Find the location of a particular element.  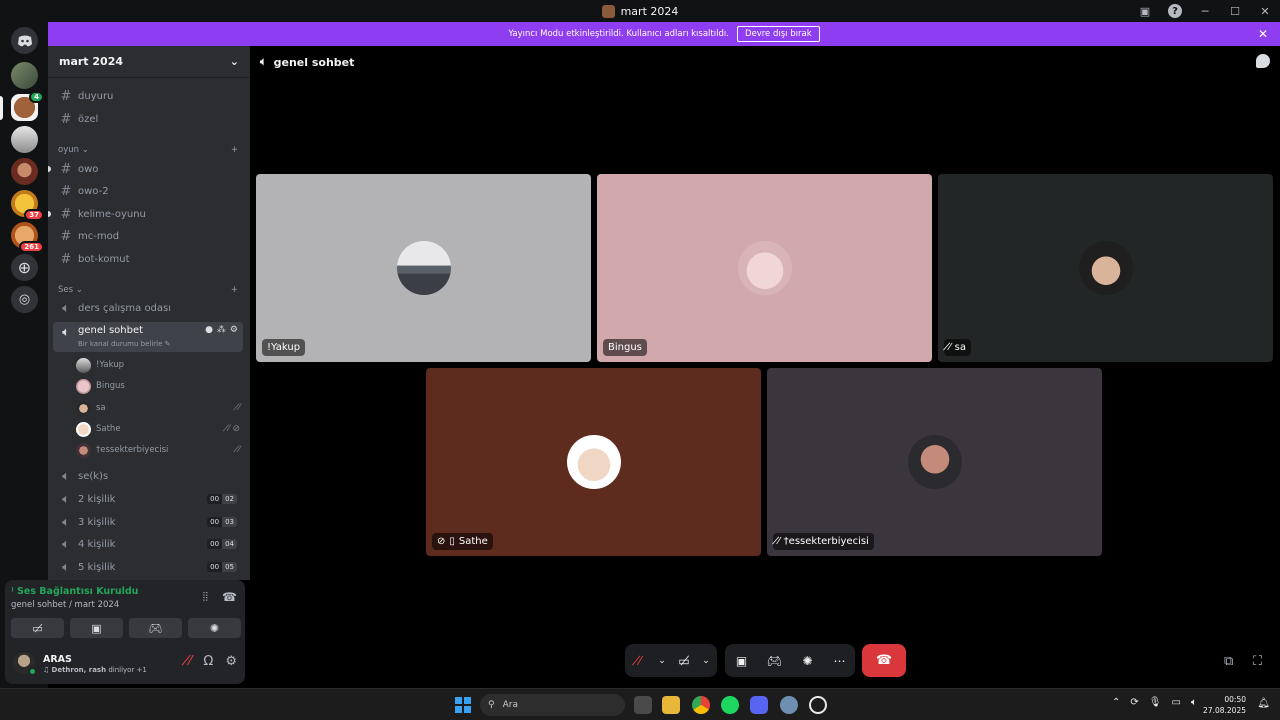

chat-icon: ● is located at coordinates (209, 330).